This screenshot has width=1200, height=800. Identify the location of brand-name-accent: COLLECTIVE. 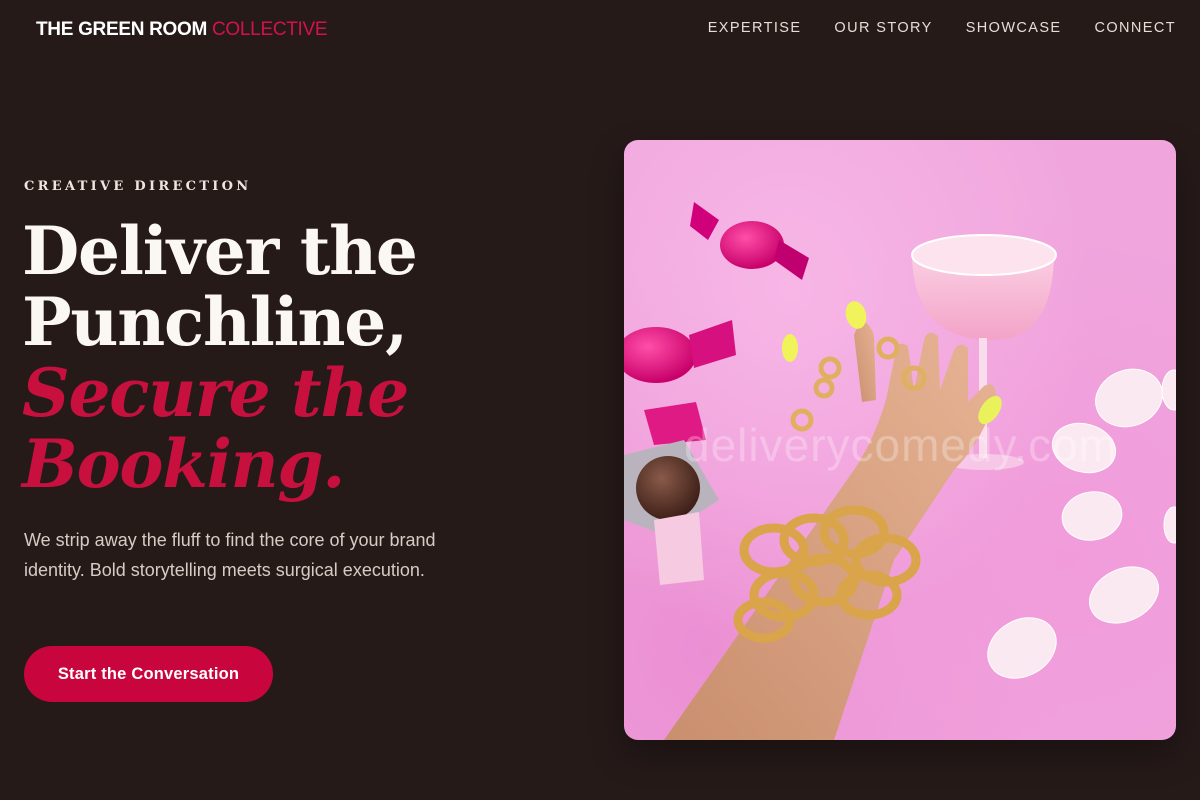
(270, 29).